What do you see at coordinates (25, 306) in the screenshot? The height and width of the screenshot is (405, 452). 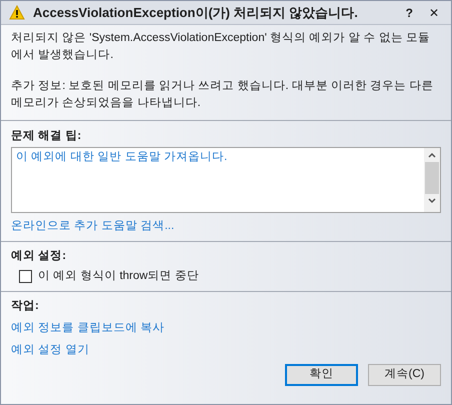 I see `section-heading: 작업:` at bounding box center [25, 306].